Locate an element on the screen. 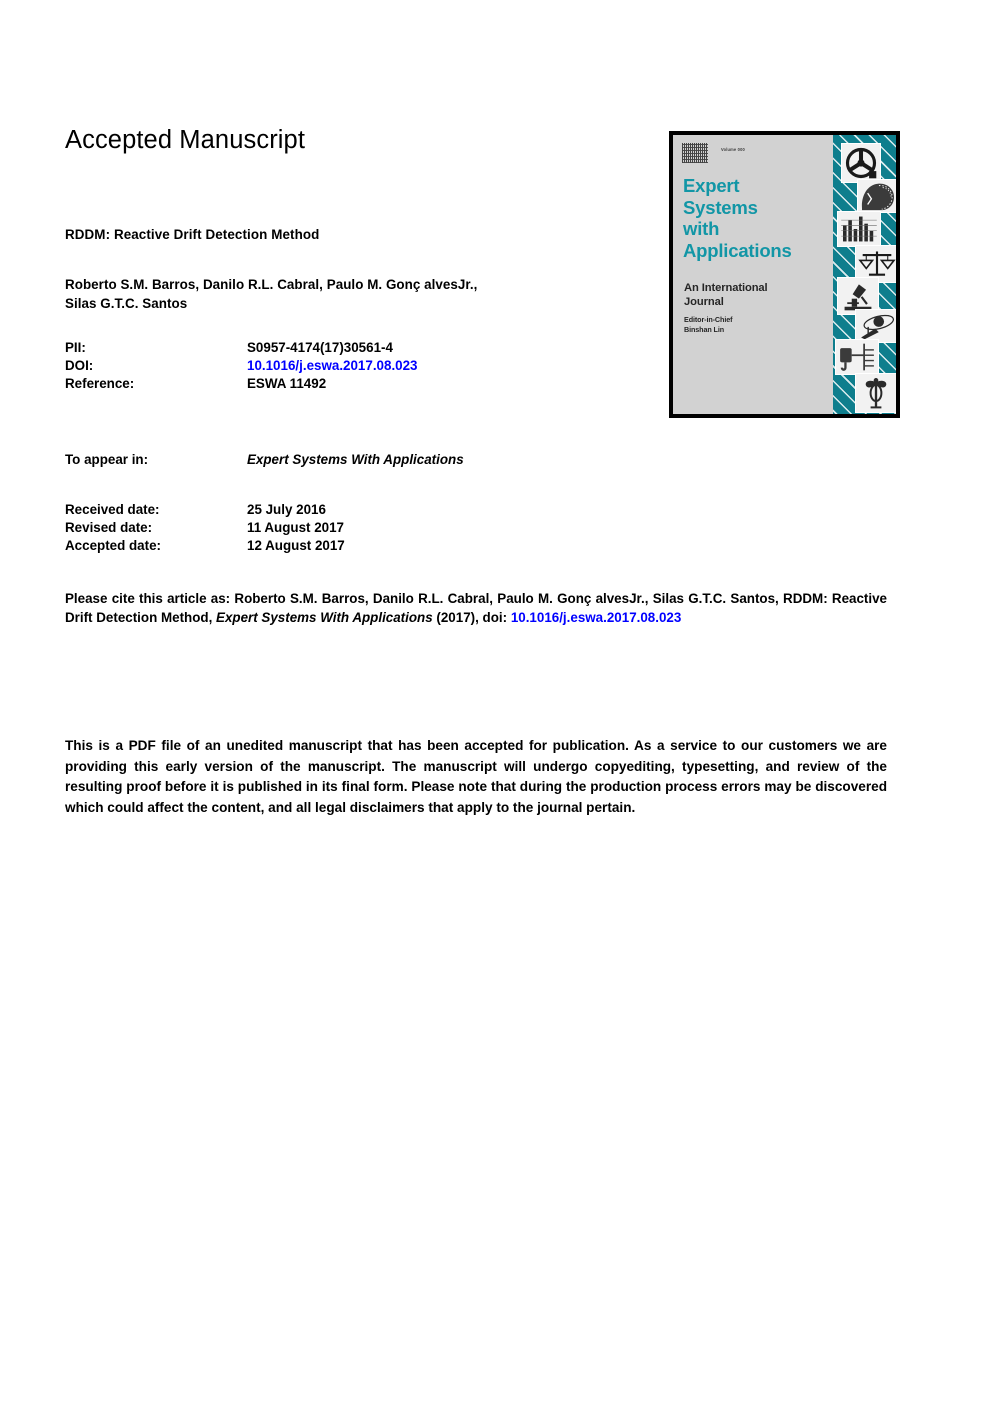 The width and height of the screenshot is (992, 1403). cover-icon-strip is located at coordinates (864, 274).